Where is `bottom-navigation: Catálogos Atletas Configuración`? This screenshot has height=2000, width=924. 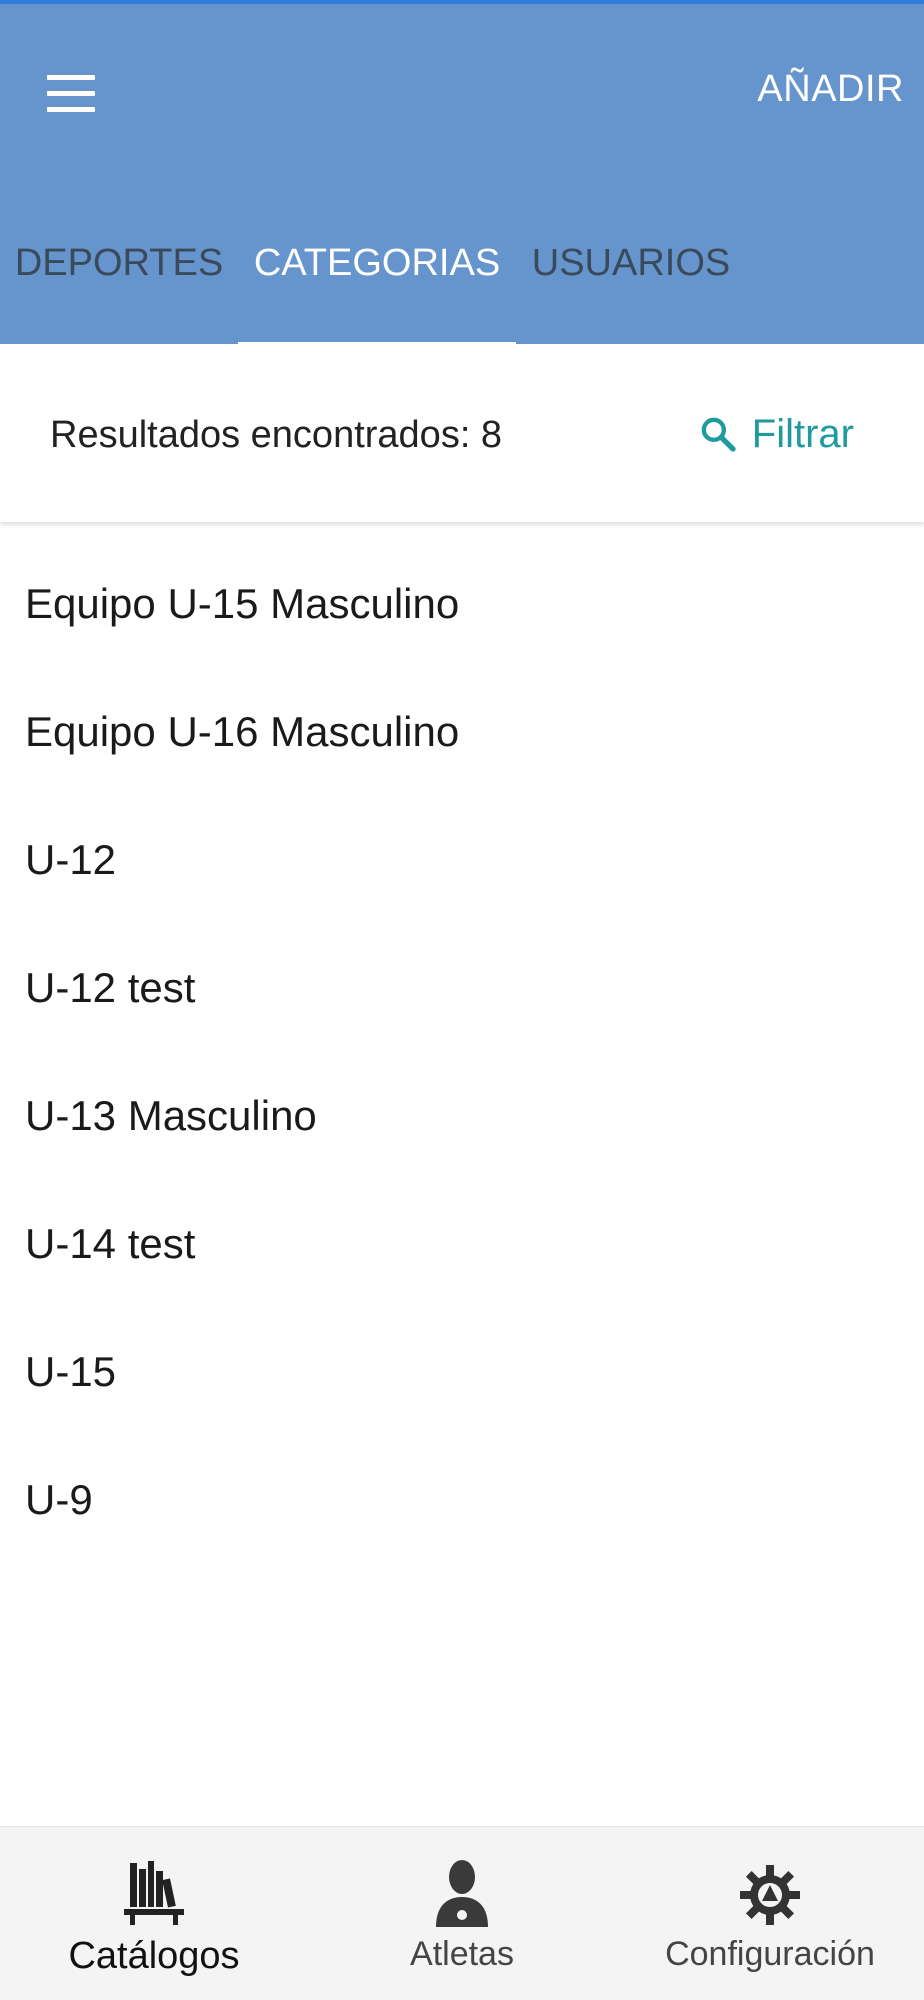 bottom-navigation: Catálogos Atletas Configuración is located at coordinates (462, 1913).